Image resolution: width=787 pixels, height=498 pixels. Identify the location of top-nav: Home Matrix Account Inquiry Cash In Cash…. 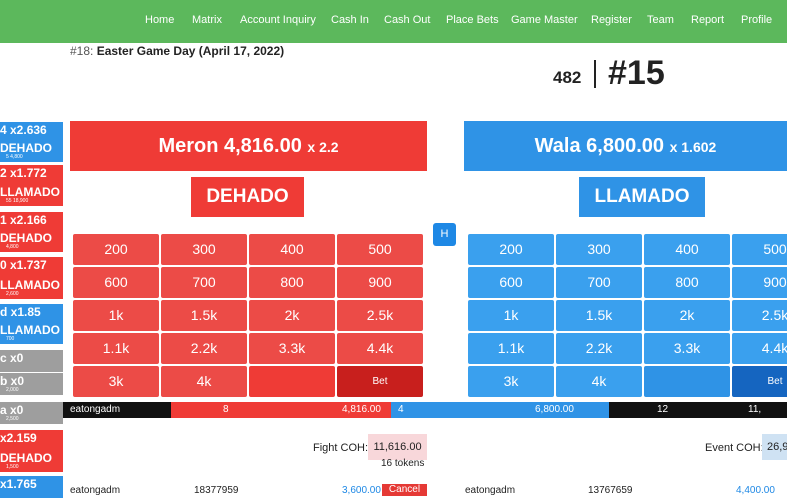
(393, 21).